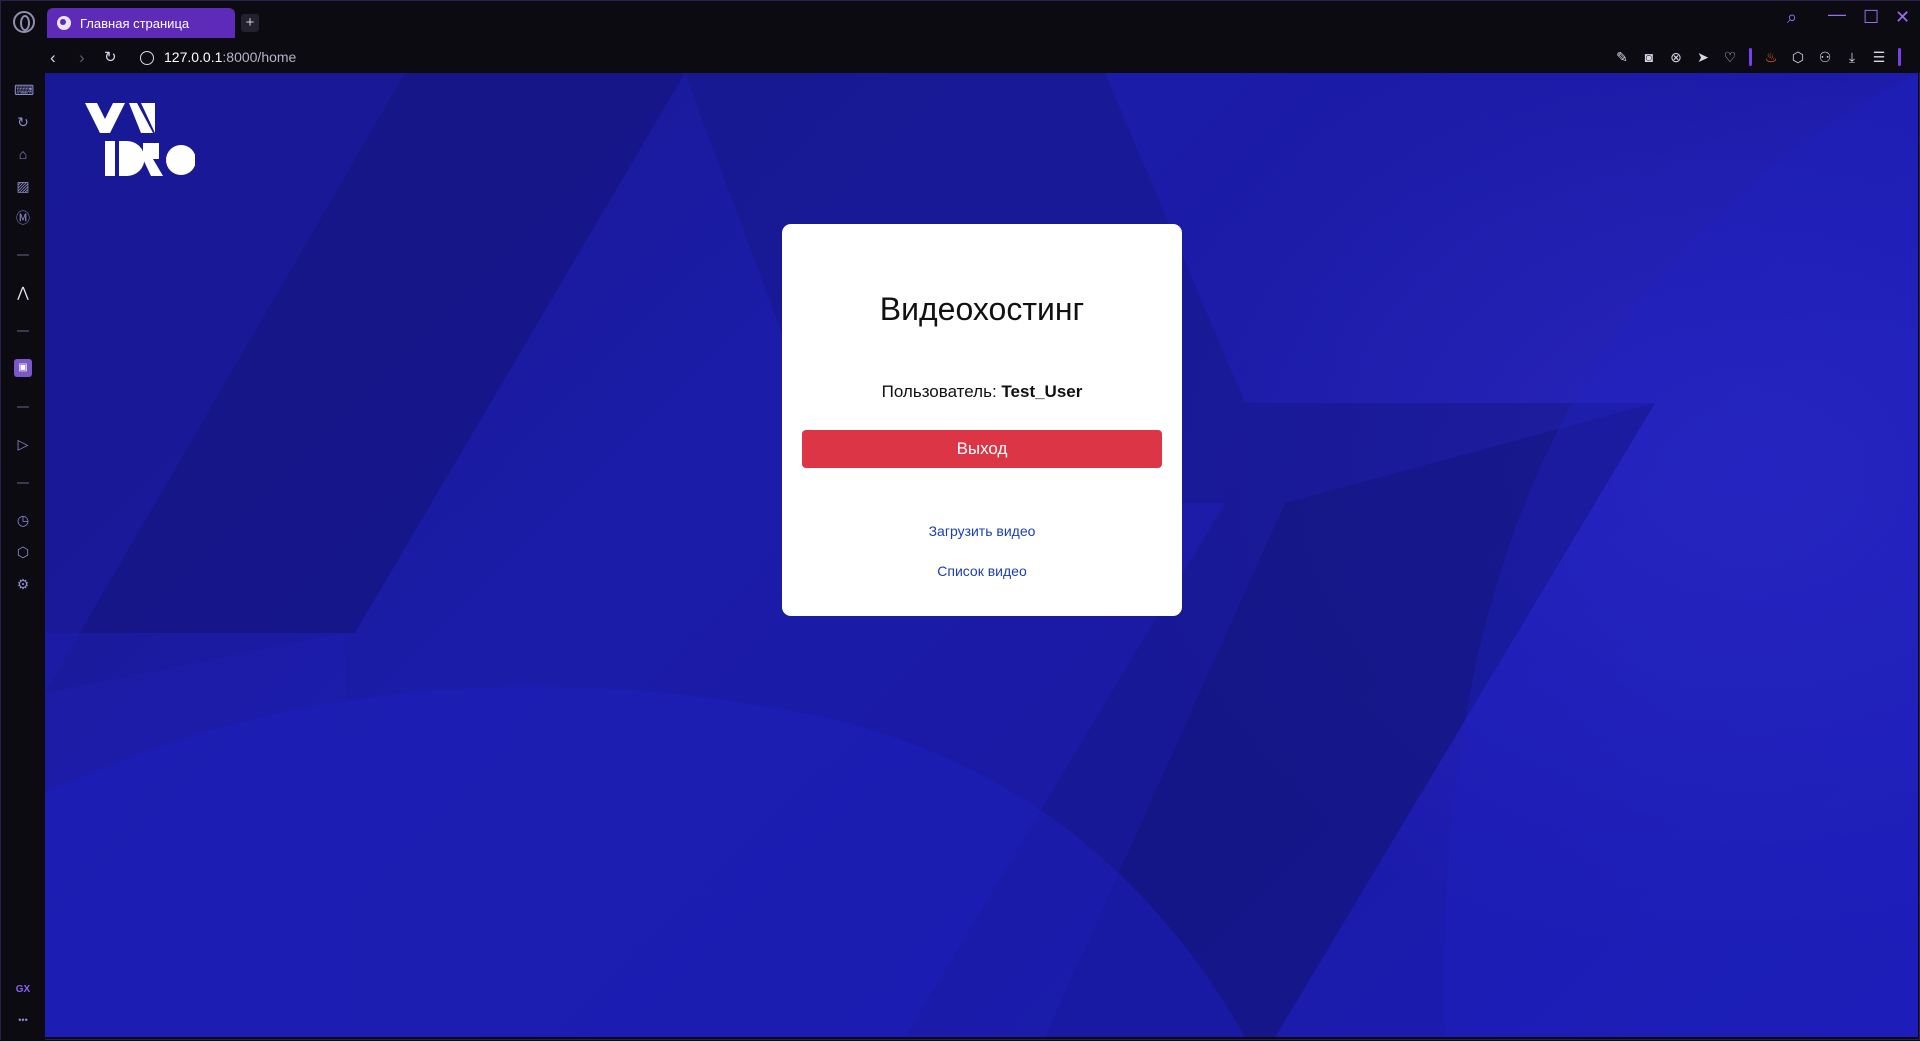  I want to click on yadro-logo-icon, so click(140, 140).